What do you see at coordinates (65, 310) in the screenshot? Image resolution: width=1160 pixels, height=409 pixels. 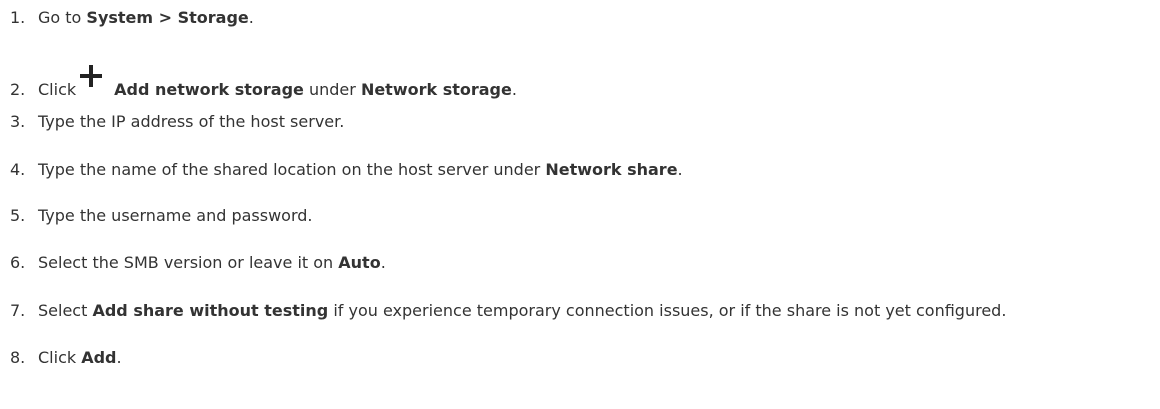 I see `step-text: Select` at bounding box center [65, 310].